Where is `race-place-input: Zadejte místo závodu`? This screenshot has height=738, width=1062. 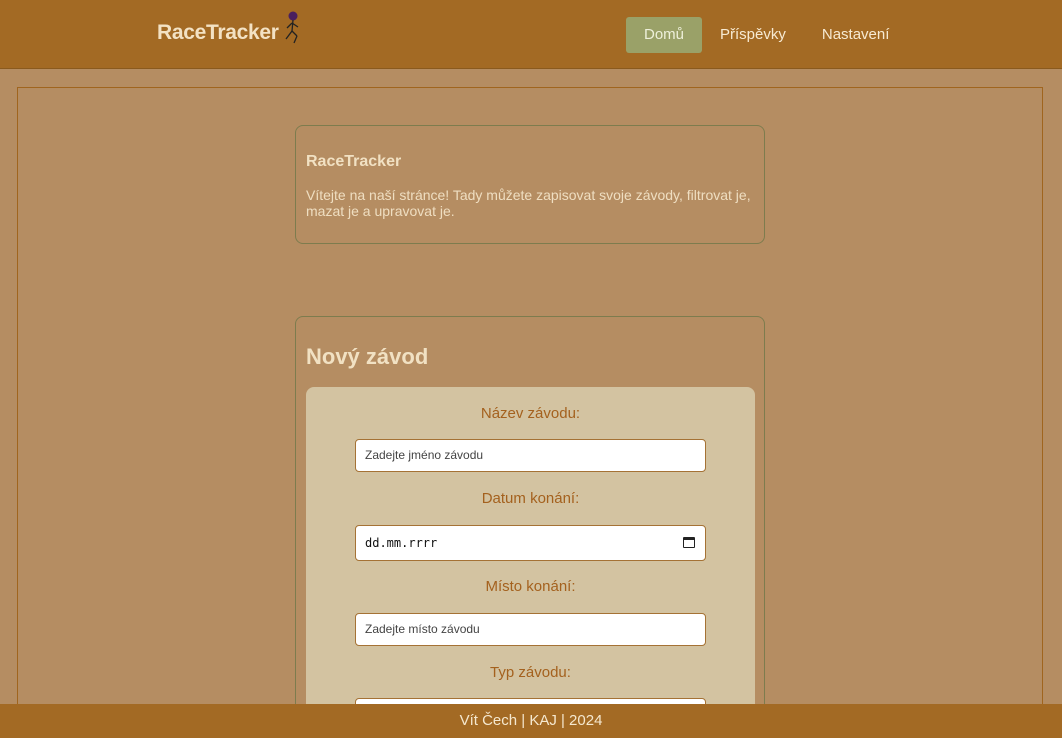 race-place-input: Zadejte místo závodu is located at coordinates (530, 629).